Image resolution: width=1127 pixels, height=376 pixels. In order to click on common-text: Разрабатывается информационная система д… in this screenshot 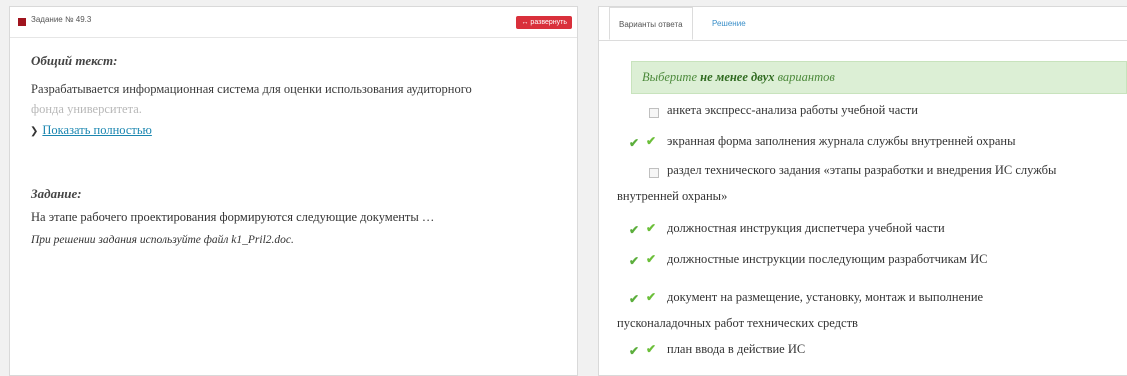, I will do `click(291, 99)`.